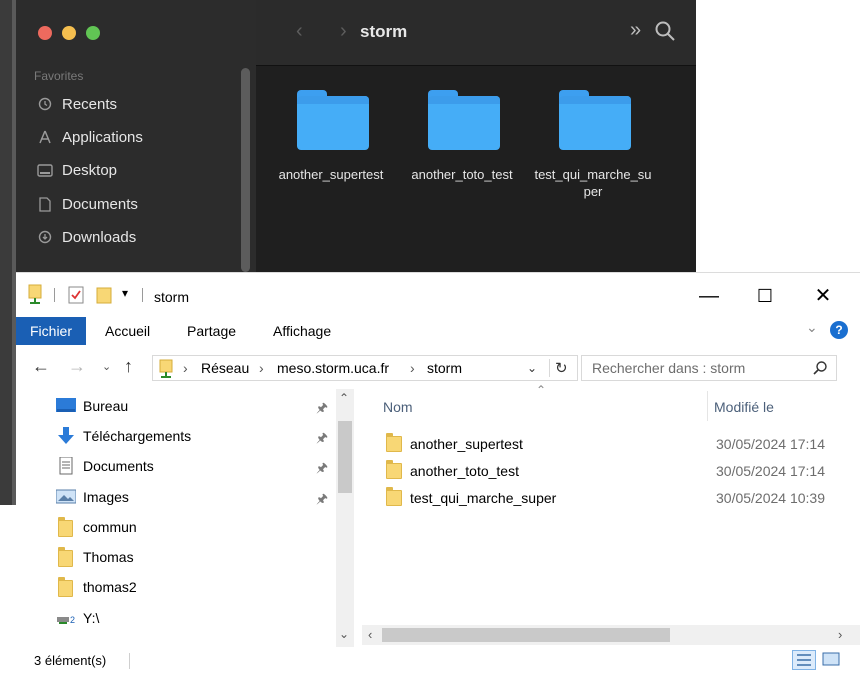  Describe the element at coordinates (51, 331) in the screenshot. I see `tab-fichier: Fichier` at that location.